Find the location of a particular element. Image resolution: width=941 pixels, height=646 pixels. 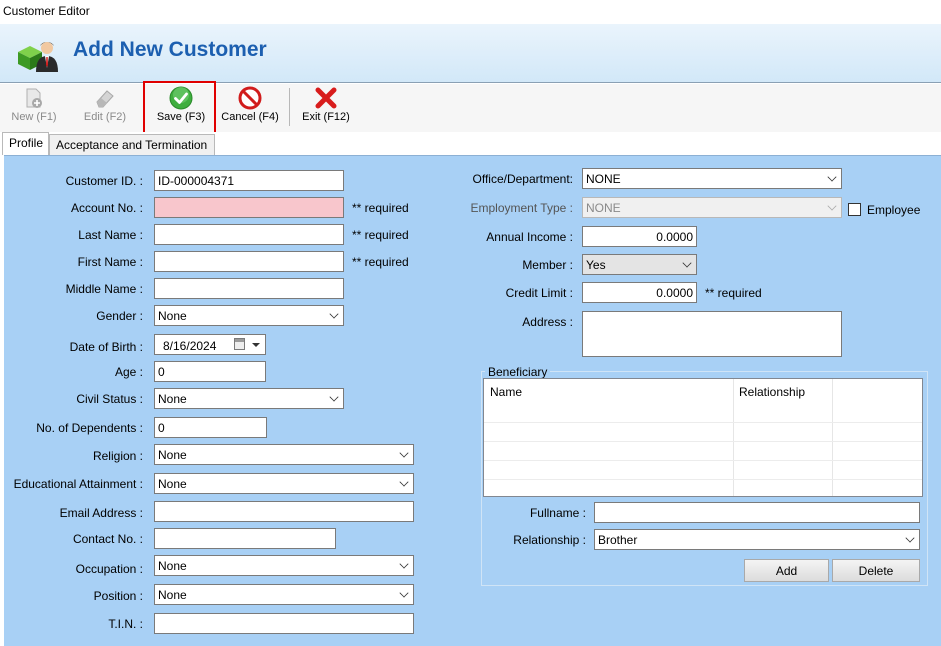

exit-button: Exit (F12) is located at coordinates (326, 107).